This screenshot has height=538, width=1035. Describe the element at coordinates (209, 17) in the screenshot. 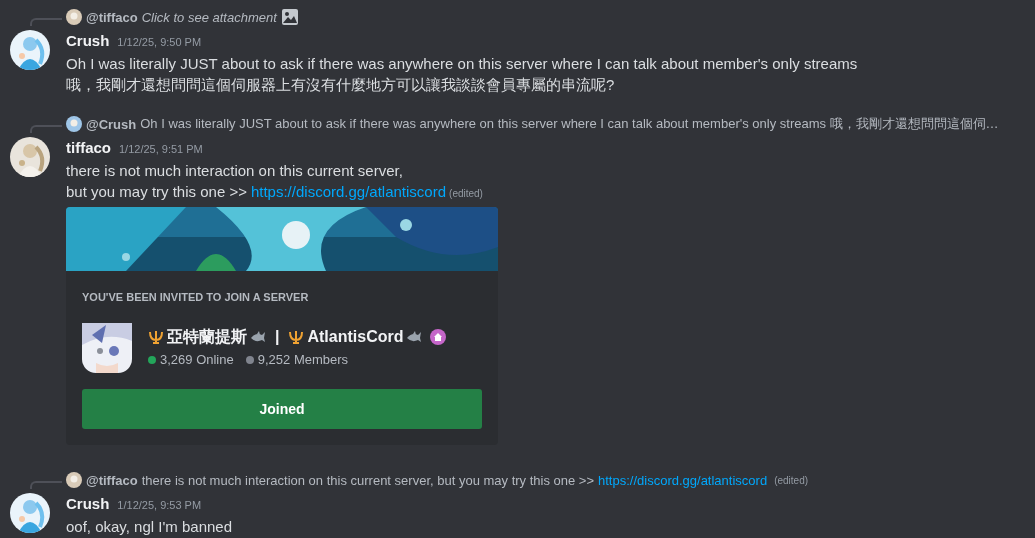

I see `reply-text: Click to see attachment` at that location.